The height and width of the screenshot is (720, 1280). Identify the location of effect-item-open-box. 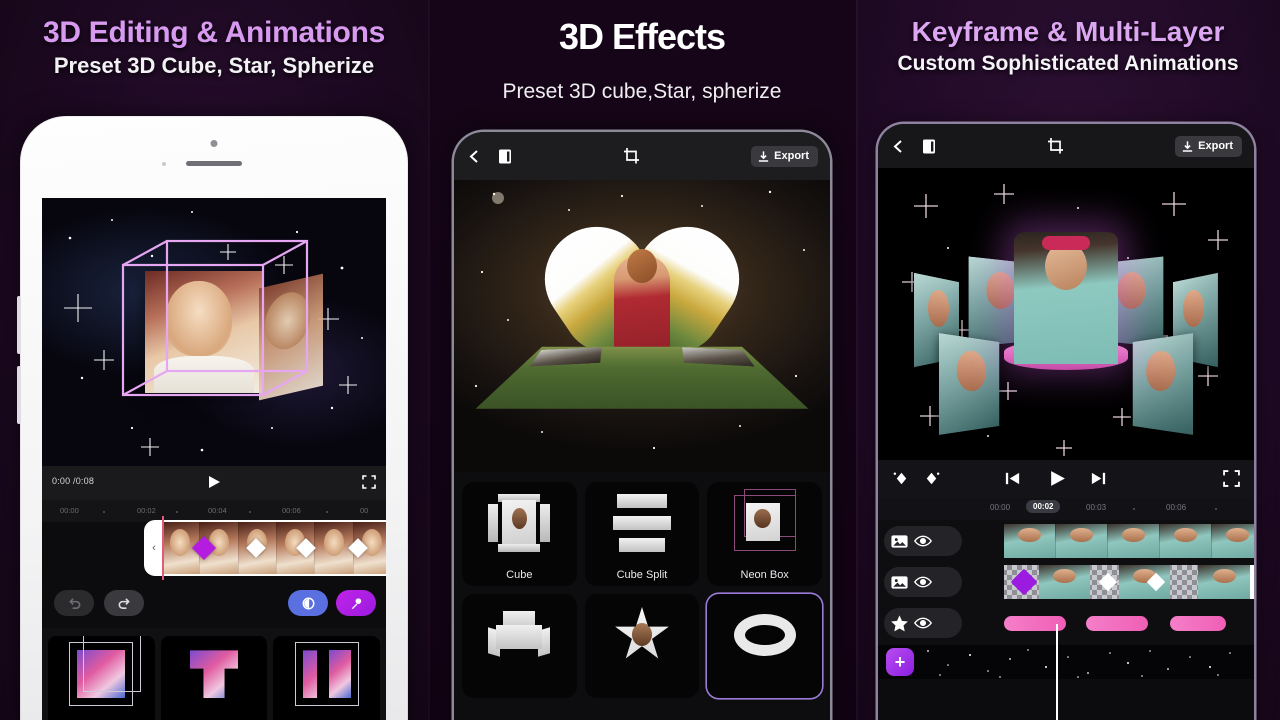
(519, 646).